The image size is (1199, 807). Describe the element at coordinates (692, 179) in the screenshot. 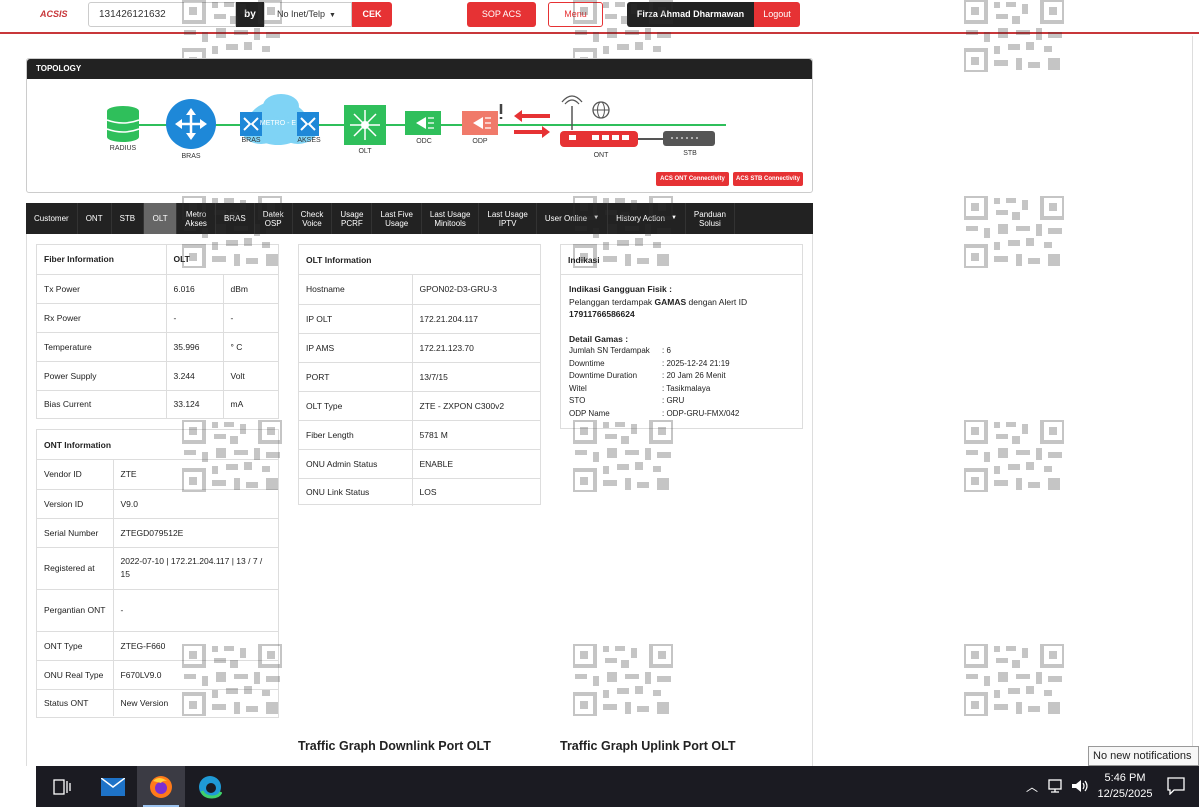

I see `acs-ont-connectivity-button: ACS ONT Connectivity` at that location.